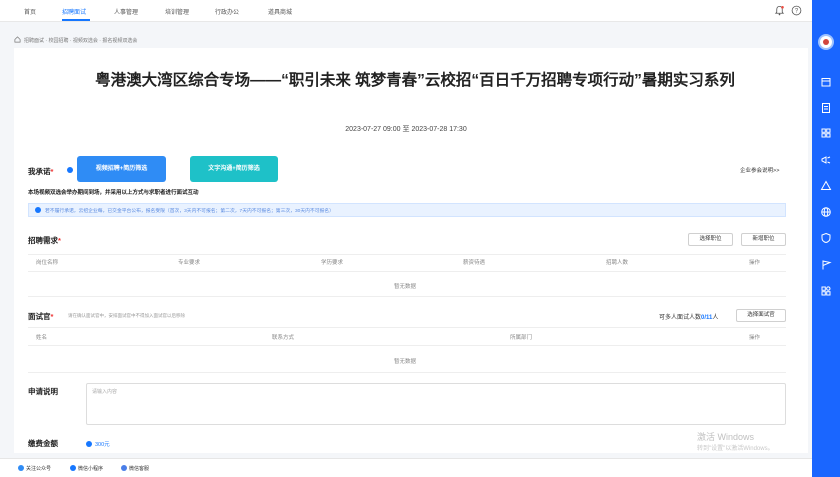 This screenshot has width=840, height=477. Describe the element at coordinates (98, 444) in the screenshot. I see `deposit-amount: 300元` at that location.